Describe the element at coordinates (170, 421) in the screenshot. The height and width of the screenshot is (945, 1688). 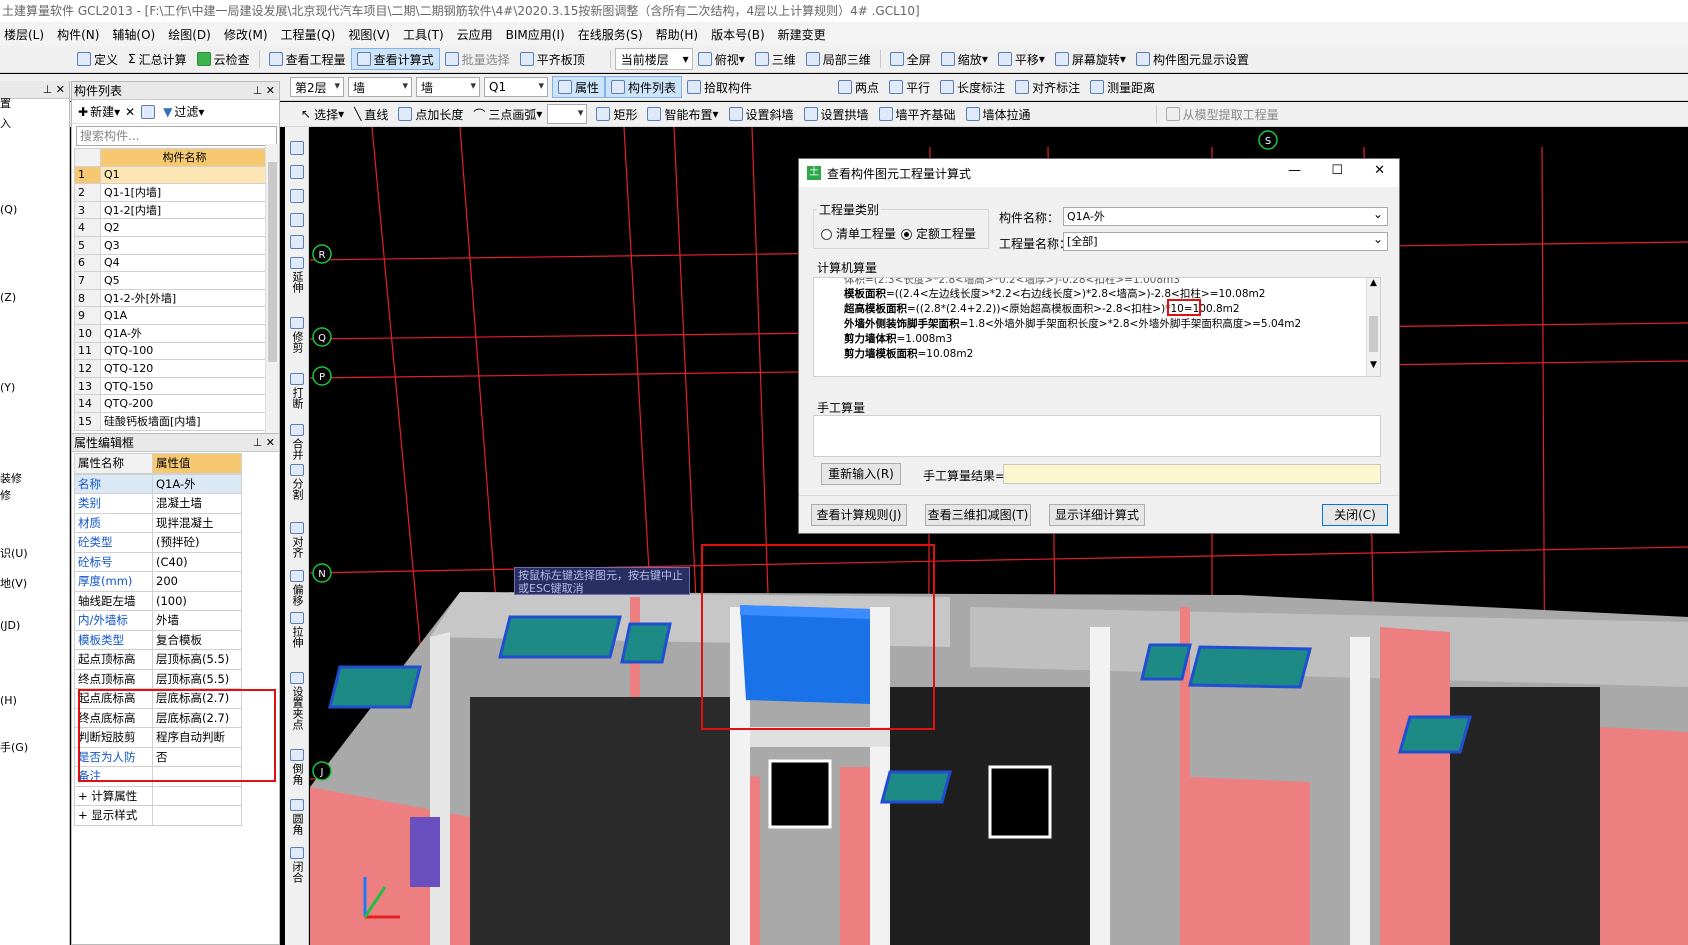
I see `table-row: 15 硅酸钙板墙面[内墙]` at that location.